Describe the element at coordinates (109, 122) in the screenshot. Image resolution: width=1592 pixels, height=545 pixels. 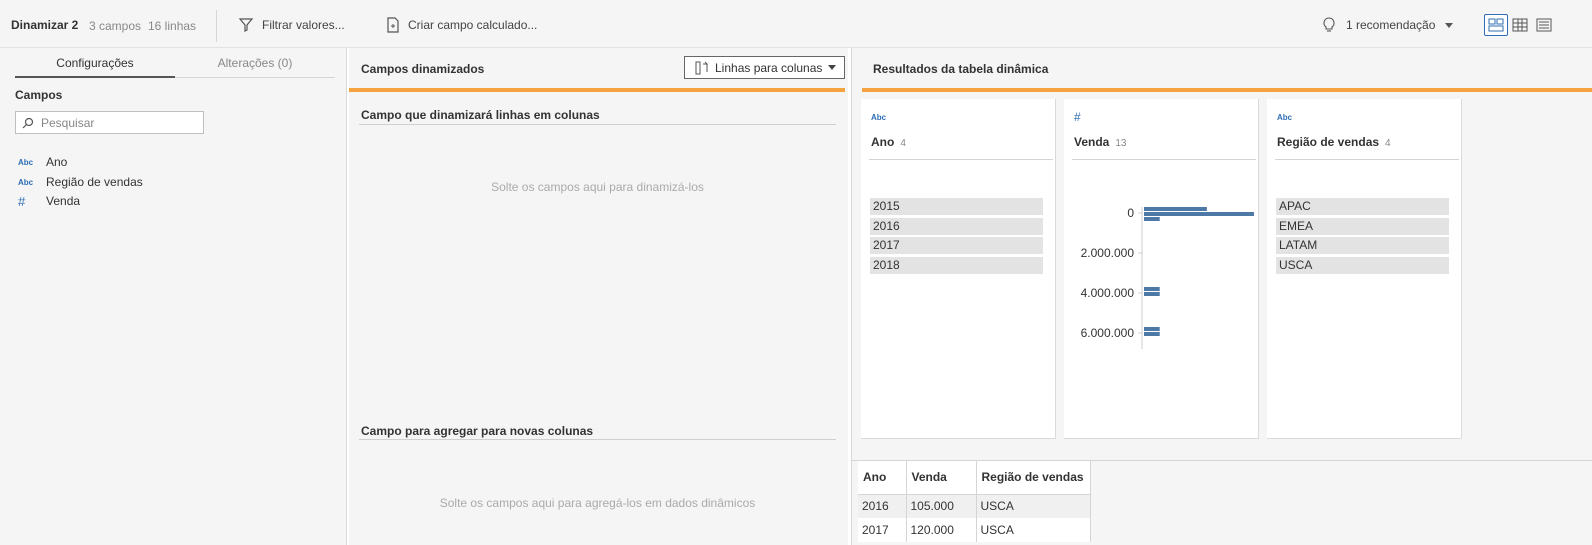
I see `search-input: Pesquisar` at that location.